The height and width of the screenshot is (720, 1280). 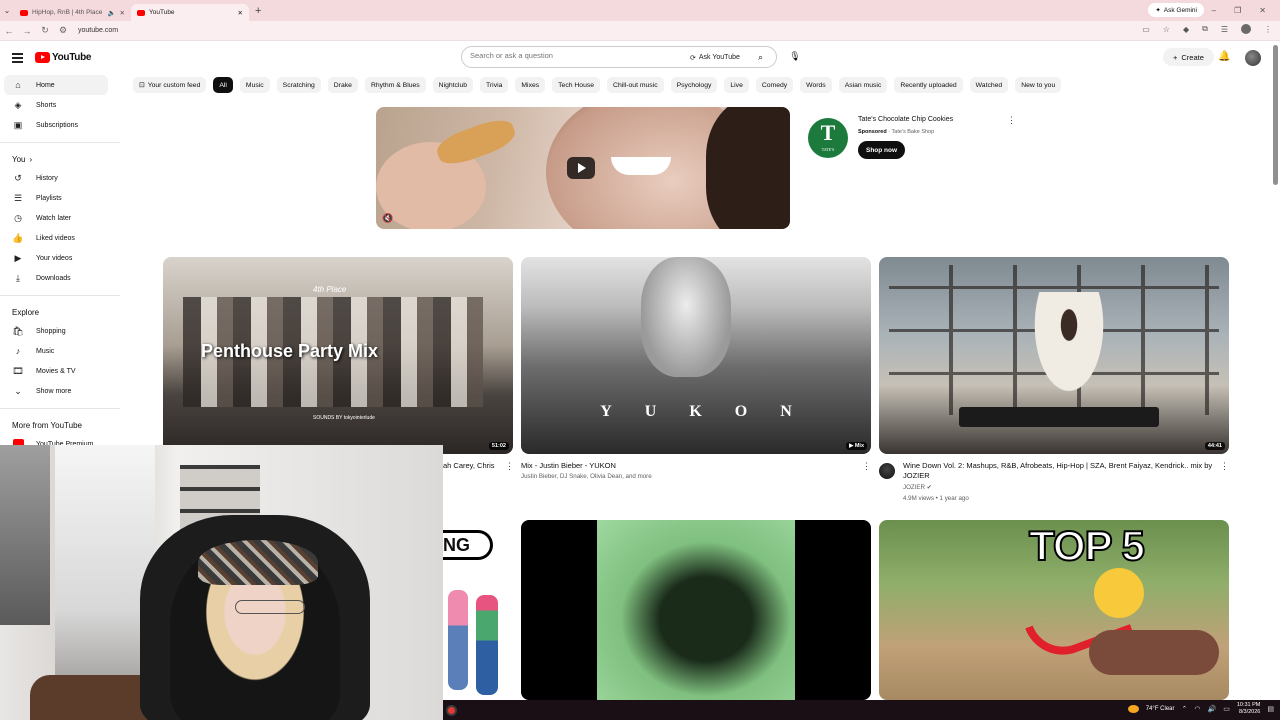 What do you see at coordinates (694, 85) in the screenshot?
I see `chip-psychology: Psychology` at bounding box center [694, 85].